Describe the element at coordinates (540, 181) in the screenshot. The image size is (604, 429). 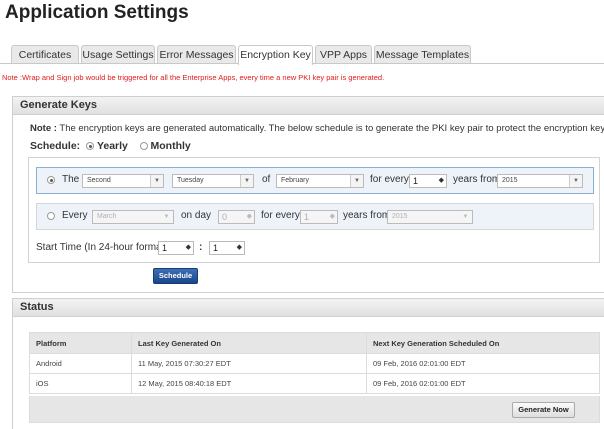
I see `year-select: 2015 ▼` at that location.